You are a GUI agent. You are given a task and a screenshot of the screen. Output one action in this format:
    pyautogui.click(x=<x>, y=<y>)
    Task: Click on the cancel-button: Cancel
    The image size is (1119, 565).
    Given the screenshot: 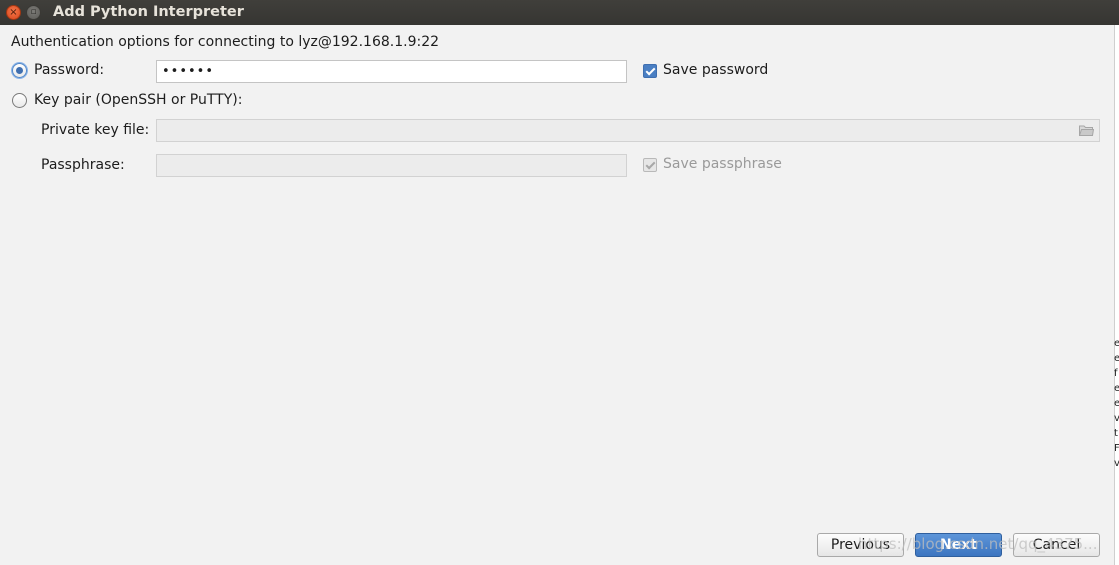 What is the action you would take?
    pyautogui.click(x=1056, y=545)
    